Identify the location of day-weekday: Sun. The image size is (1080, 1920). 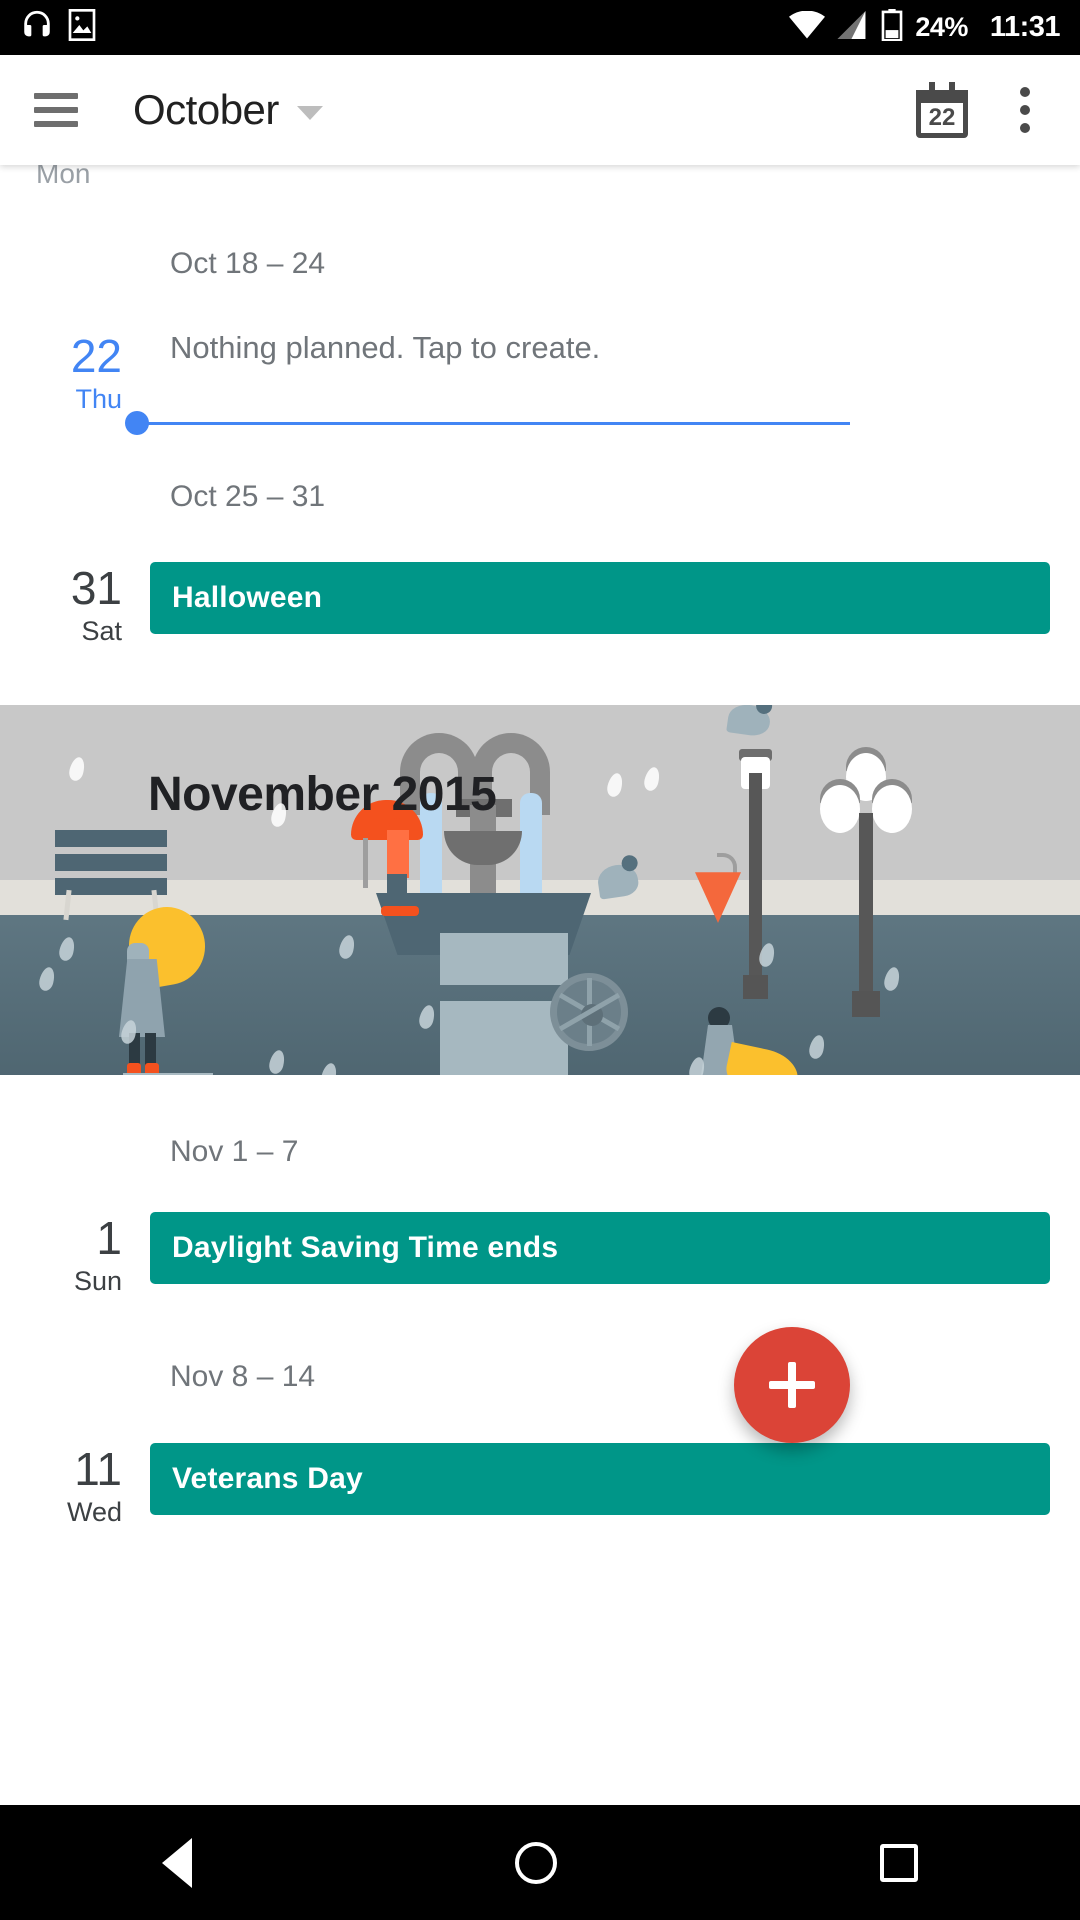
(97, 1281).